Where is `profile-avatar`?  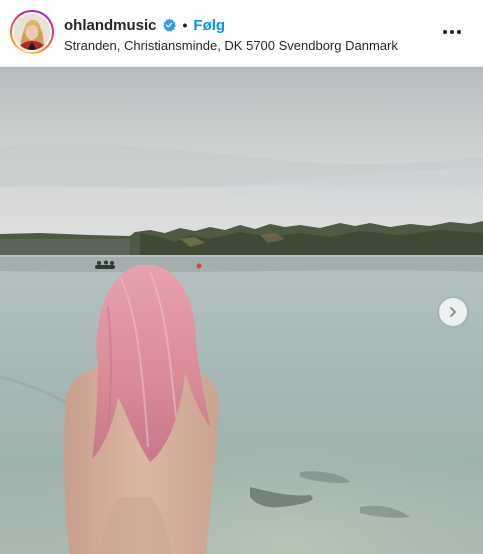
profile-avatar is located at coordinates (32, 32).